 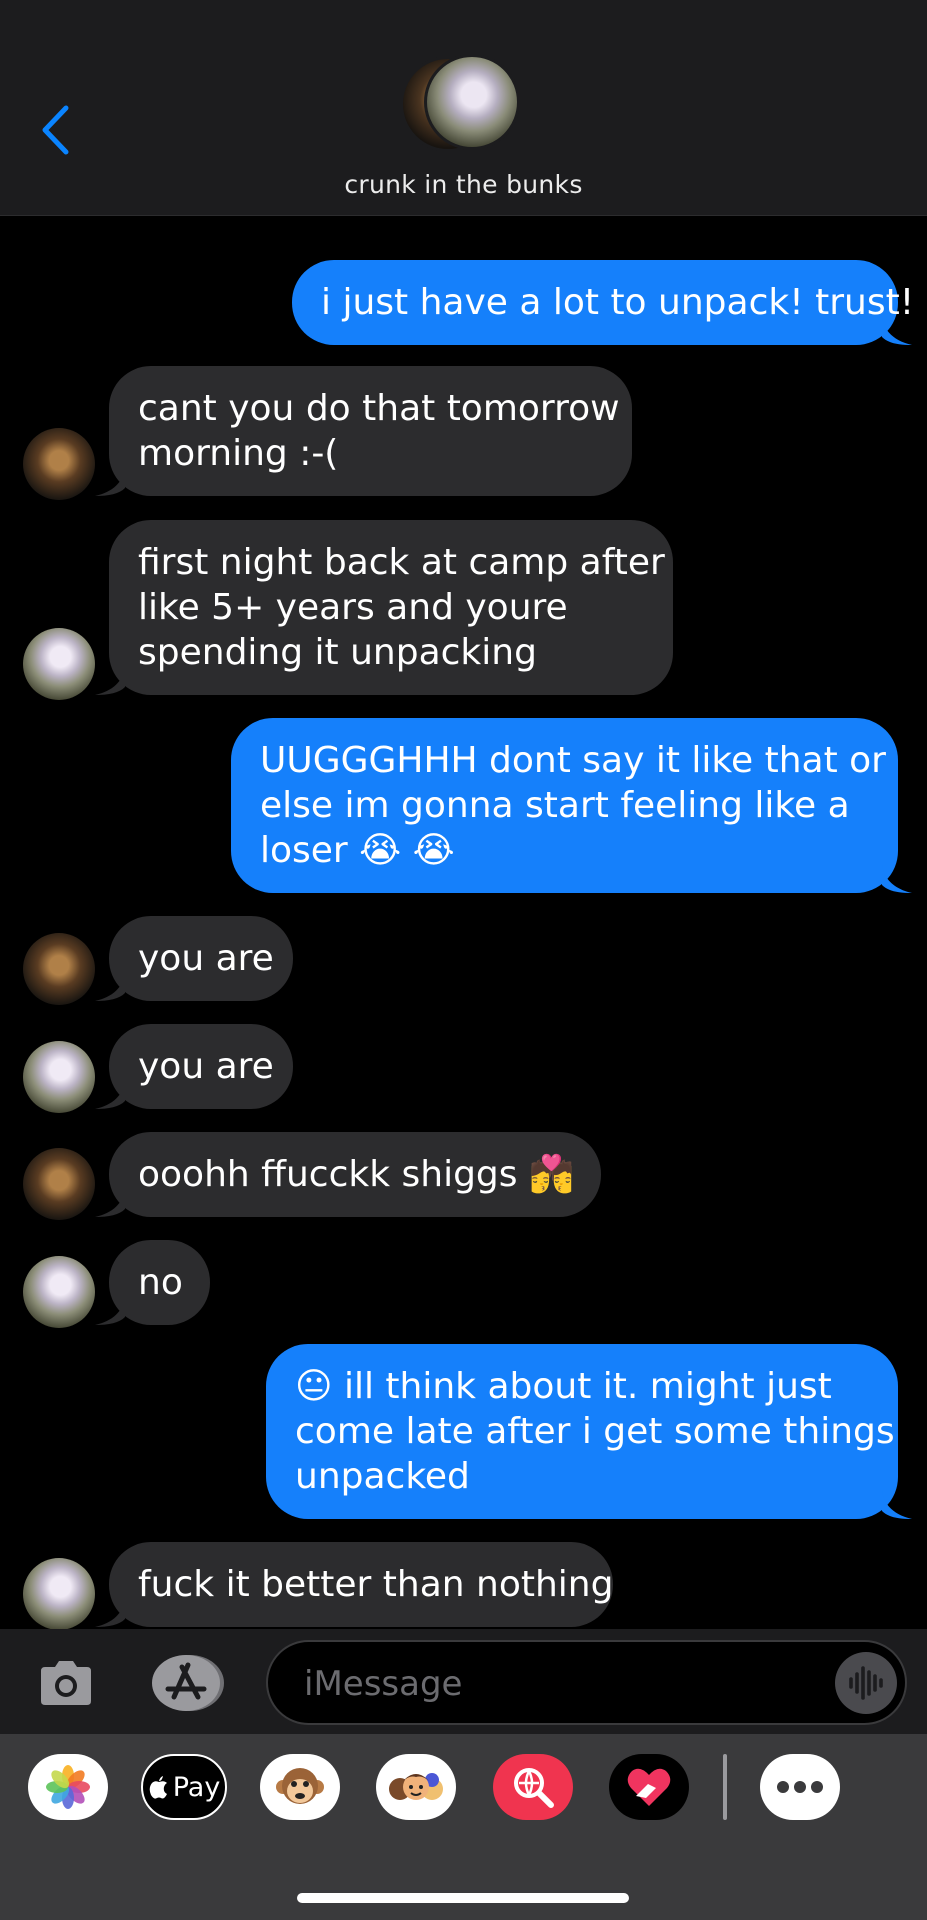 I want to click on camera-button, so click(x=66, y=1683).